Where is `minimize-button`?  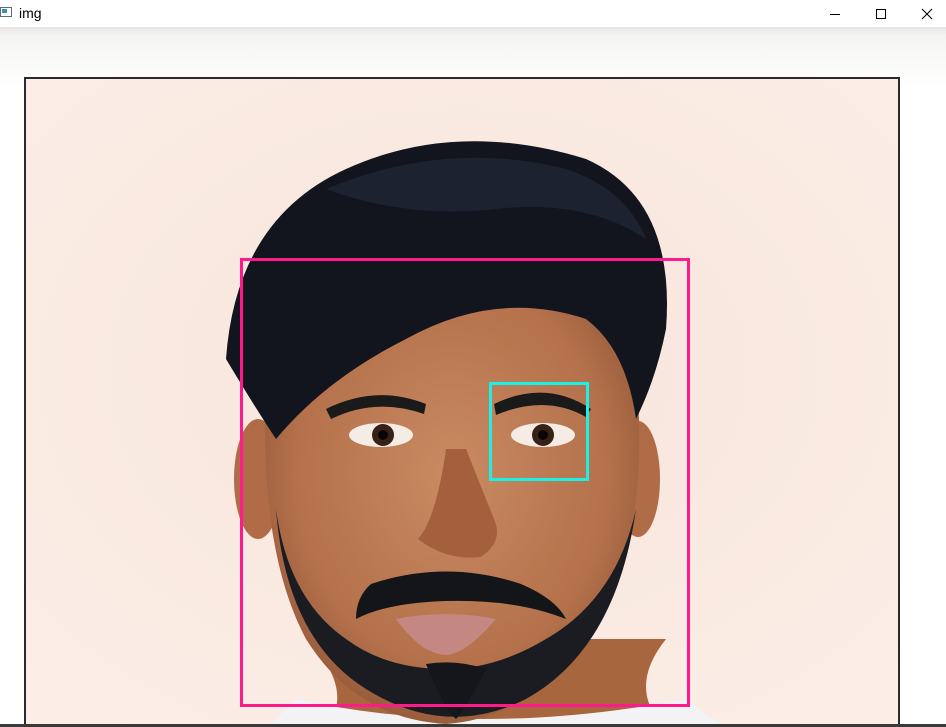 minimize-button is located at coordinates (835, 13).